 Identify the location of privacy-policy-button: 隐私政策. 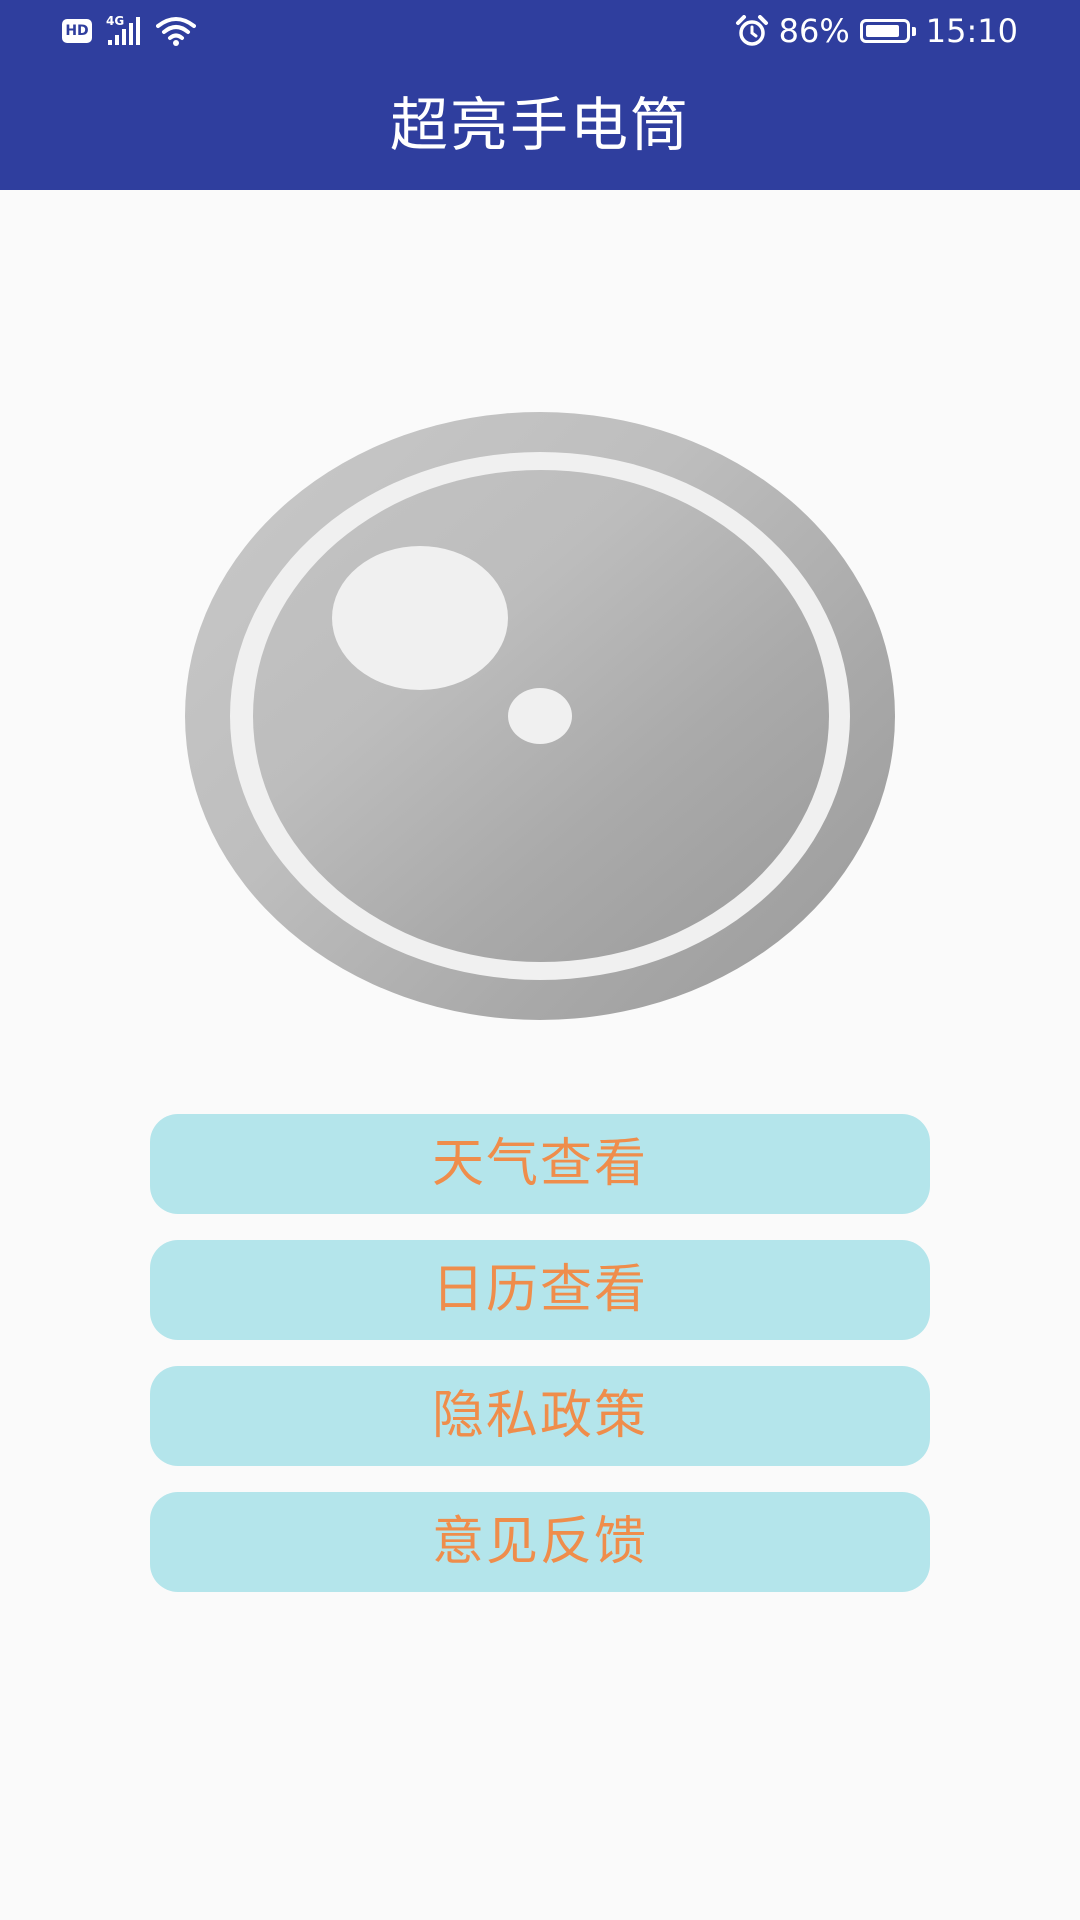
(540, 1416).